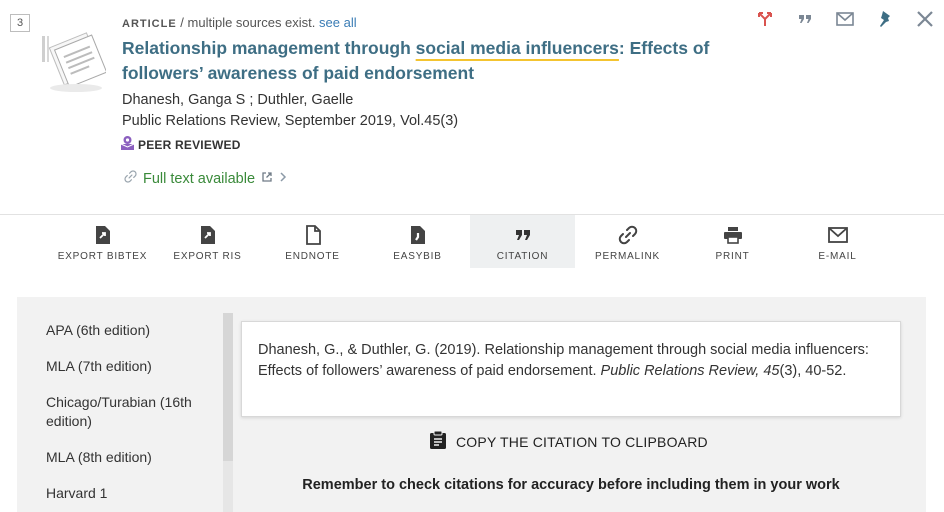 This screenshot has width=944, height=512. What do you see at coordinates (732, 256) in the screenshot?
I see `print-label: PRINT` at bounding box center [732, 256].